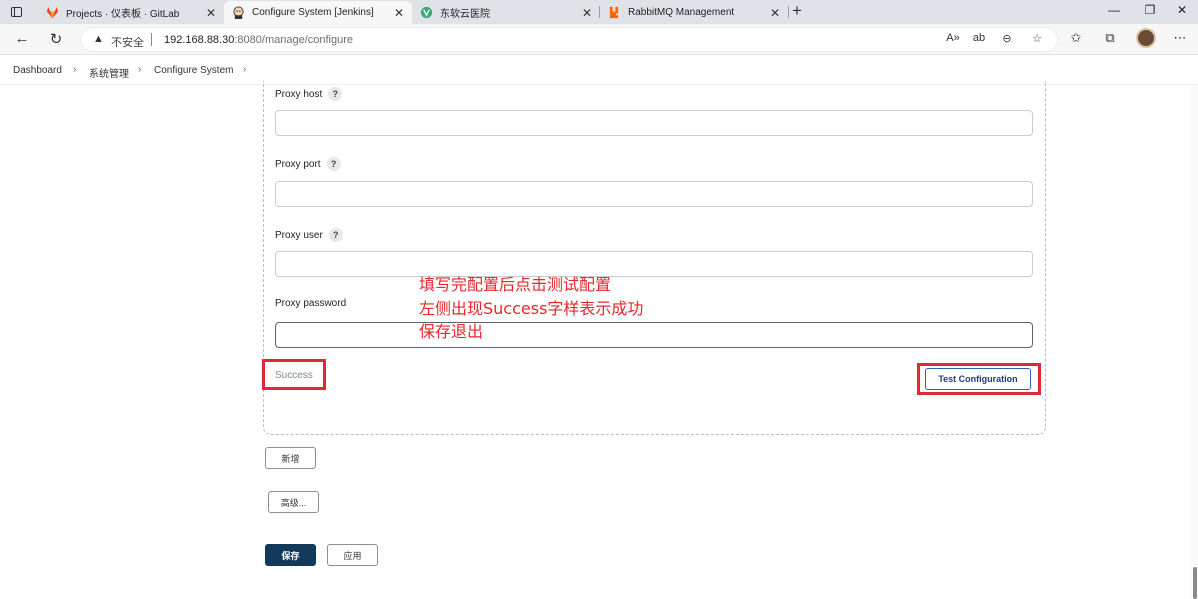  Describe the element at coordinates (98, 39) in the screenshot. I see `warning-icon: ▲` at that location.